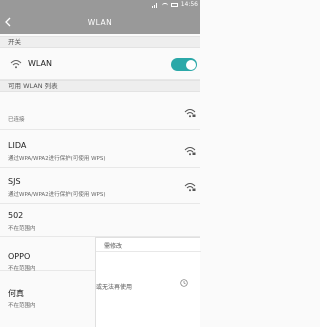 The width and height of the screenshot is (320, 327). I want to click on battery-icon, so click(174, 5).